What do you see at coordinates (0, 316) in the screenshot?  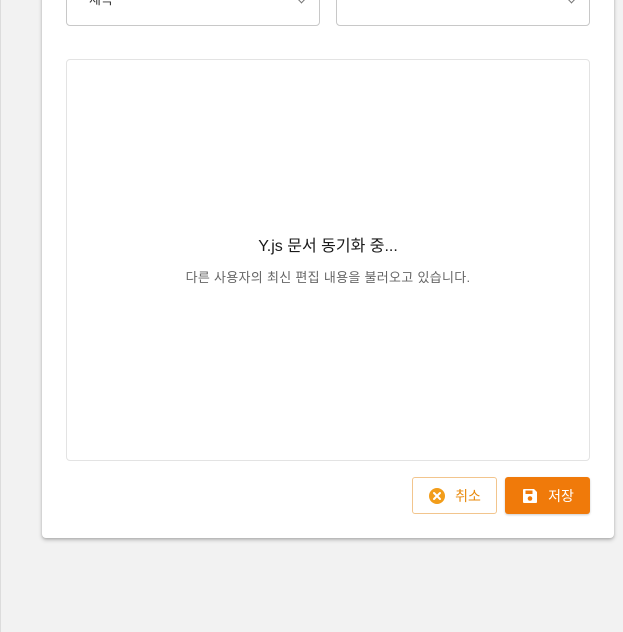 I see `page-left-border` at bounding box center [0, 316].